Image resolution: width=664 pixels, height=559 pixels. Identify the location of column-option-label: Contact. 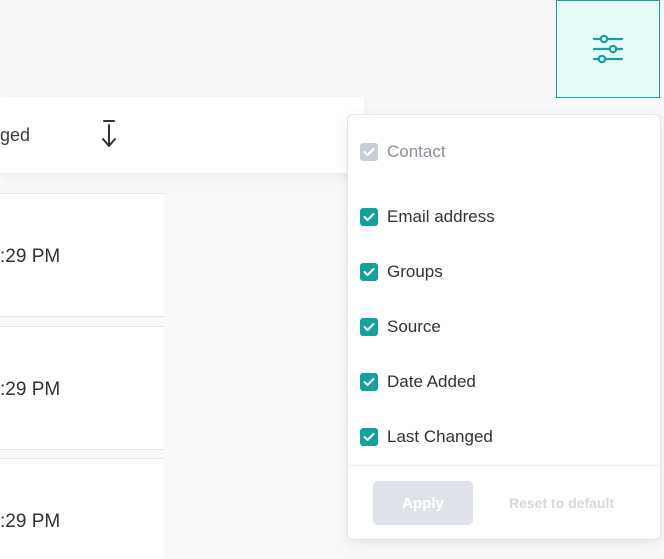
(416, 151).